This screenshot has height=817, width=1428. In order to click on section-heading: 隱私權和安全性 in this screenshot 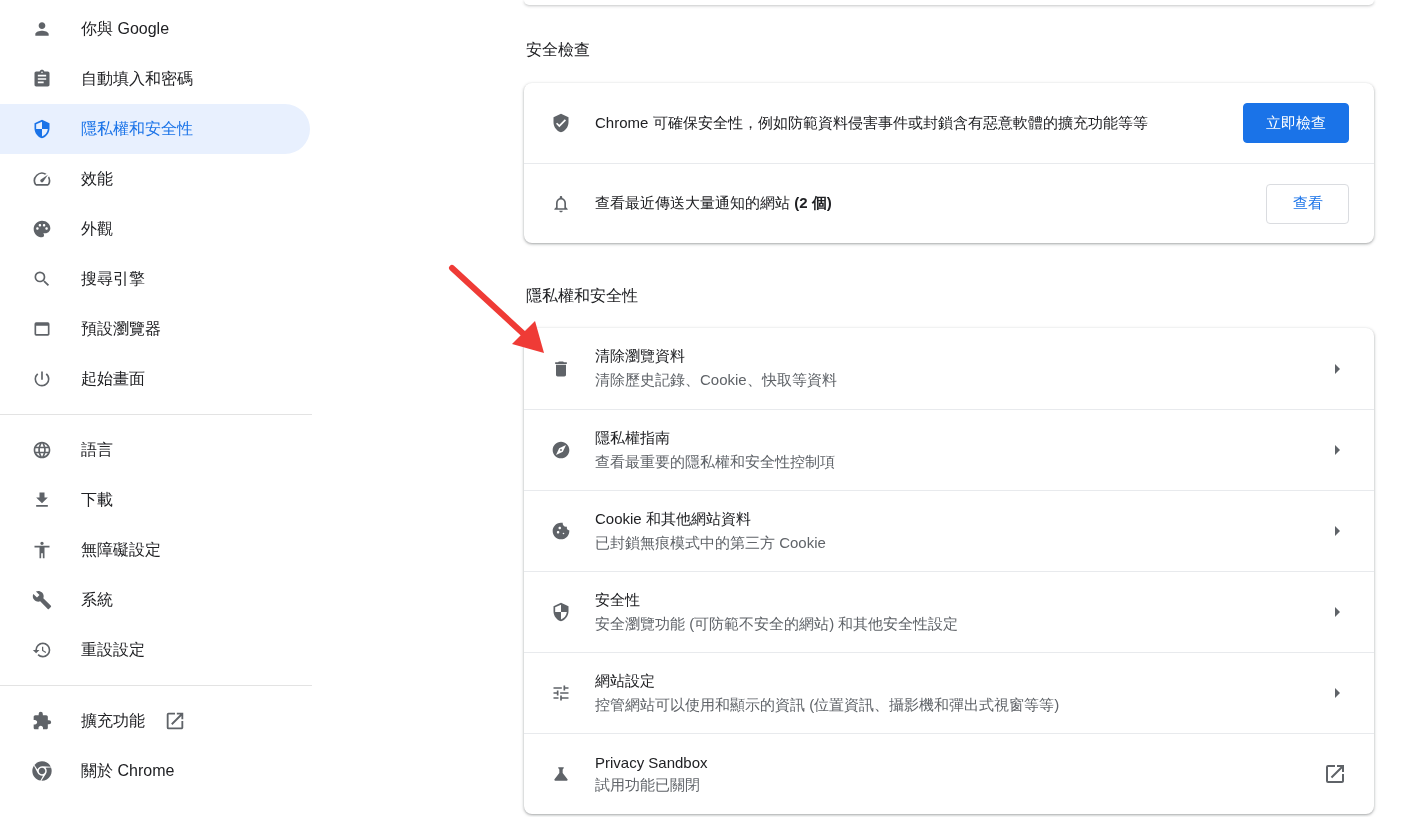, I will do `click(582, 296)`.